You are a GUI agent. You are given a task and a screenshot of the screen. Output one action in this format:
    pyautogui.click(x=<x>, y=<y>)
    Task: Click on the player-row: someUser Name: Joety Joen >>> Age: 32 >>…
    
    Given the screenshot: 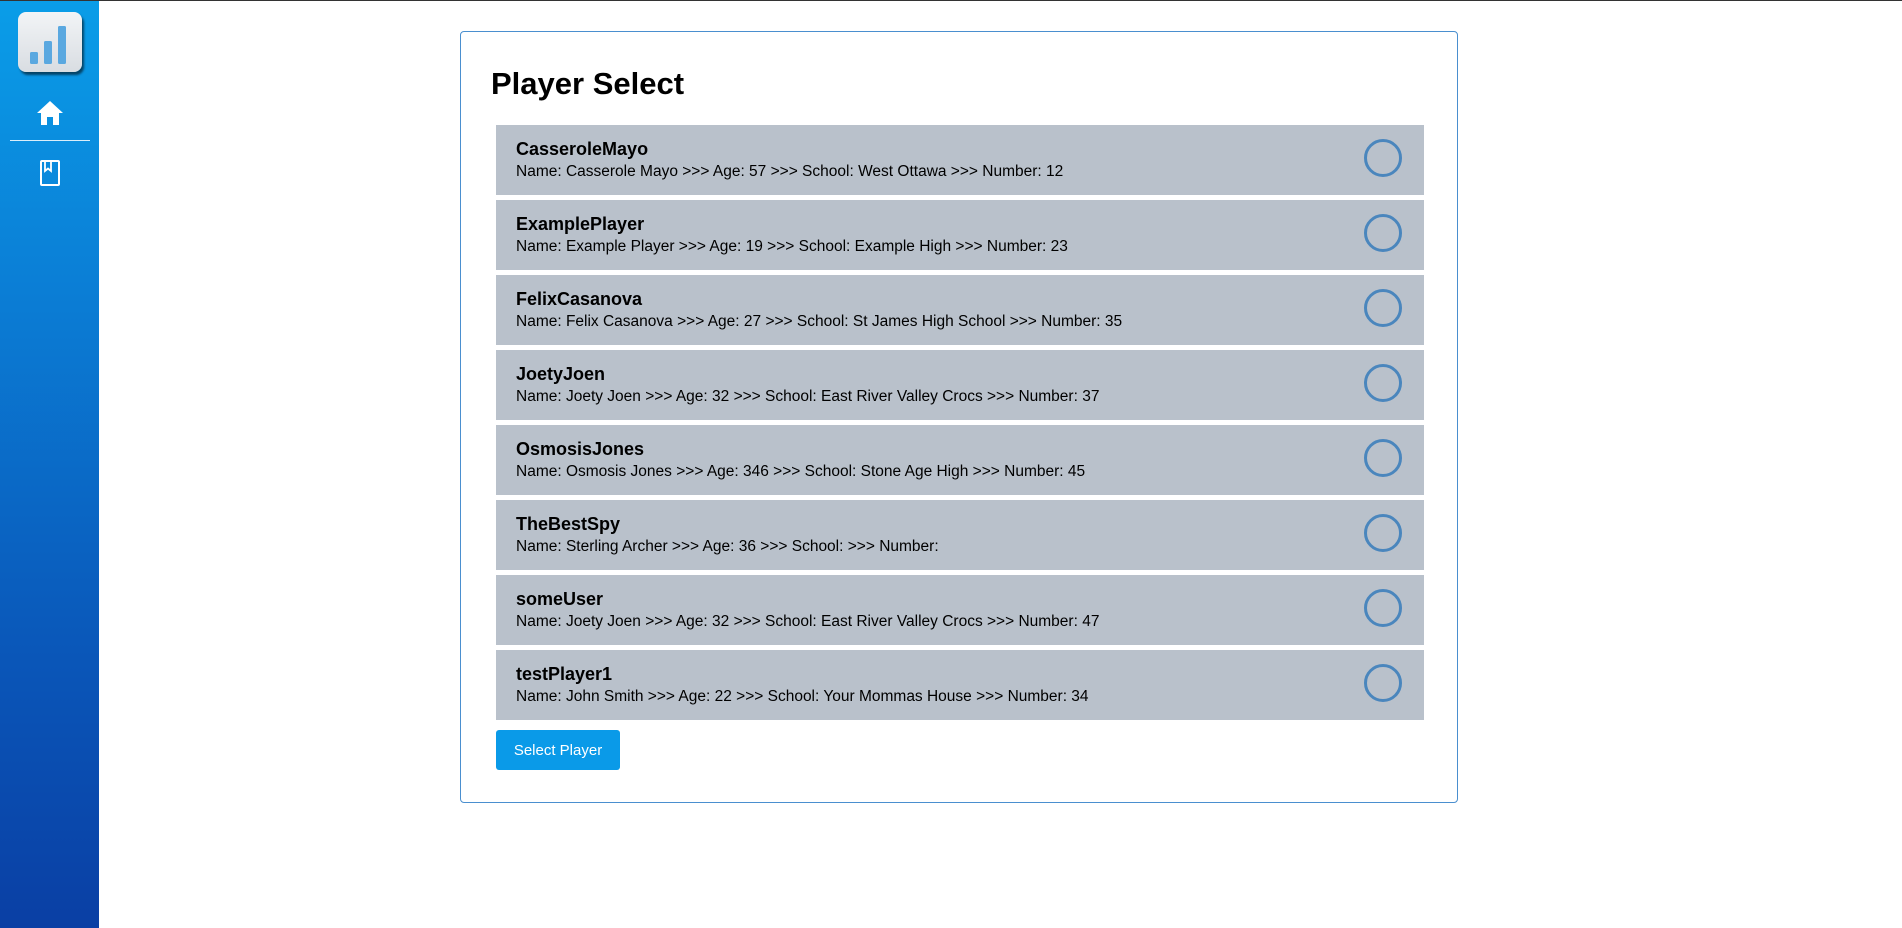 What is the action you would take?
    pyautogui.click(x=960, y=610)
    